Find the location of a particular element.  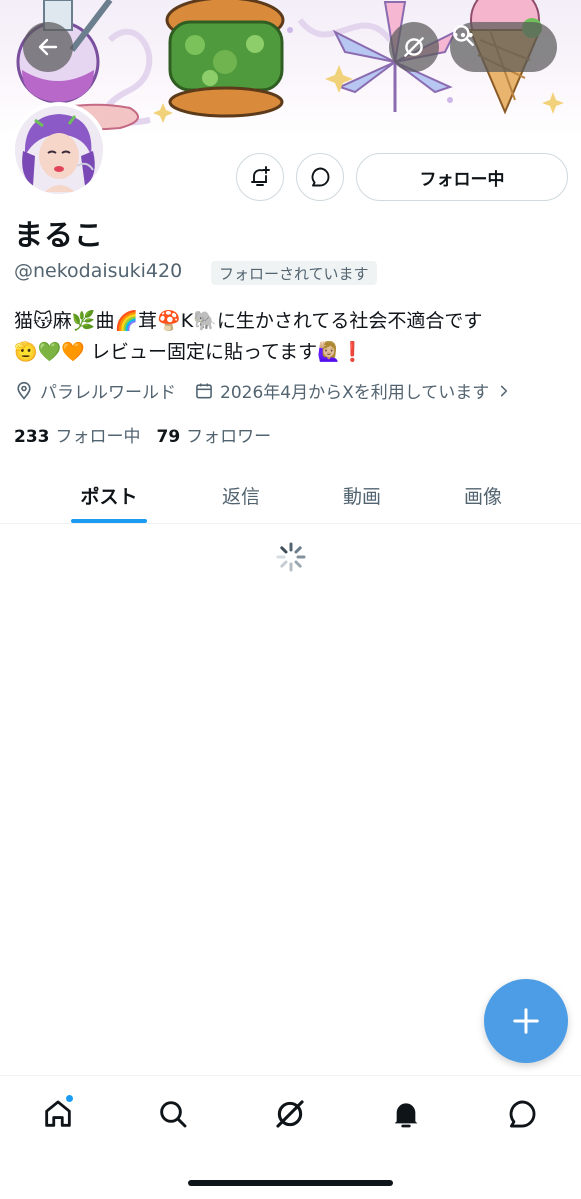

following-label: フォロー中 is located at coordinates (98, 437).